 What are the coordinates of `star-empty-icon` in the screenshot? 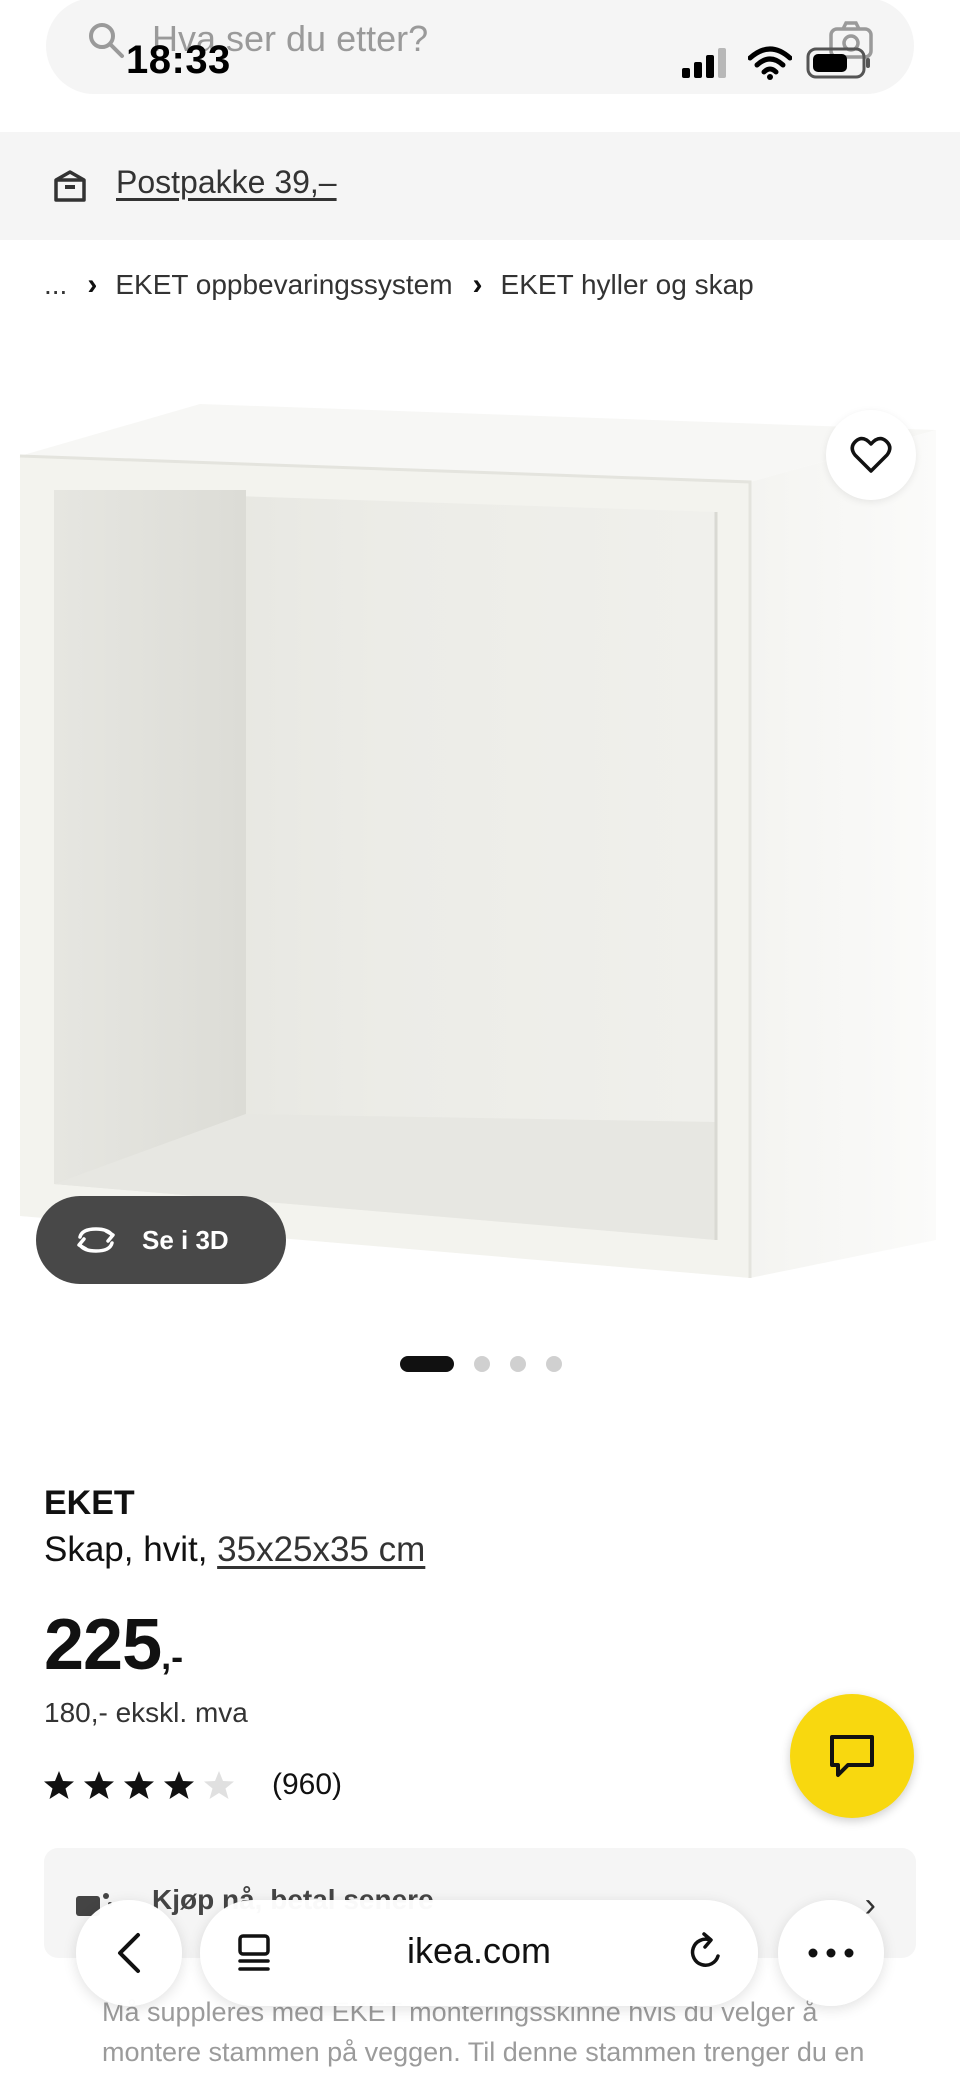 It's located at (219, 1785).